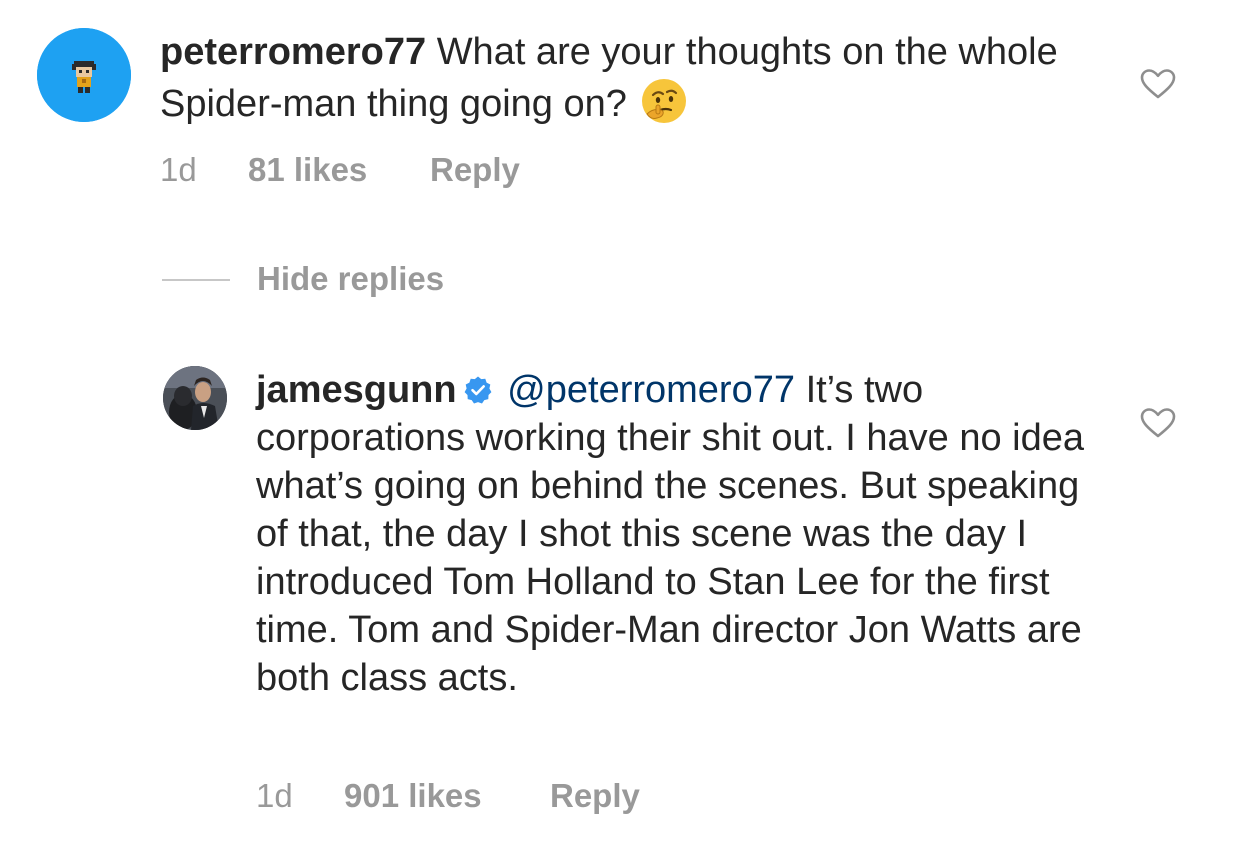 This screenshot has height=855, width=1242. Describe the element at coordinates (506, 796) in the screenshot. I see `comment-meta: 1d 901 likes Reply` at that location.